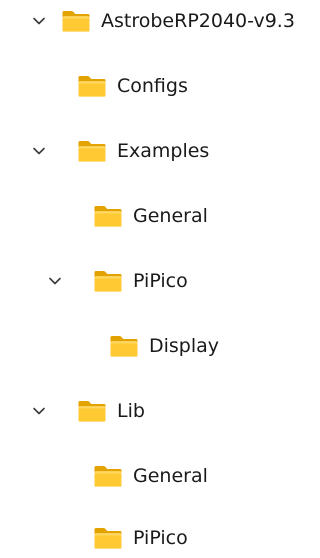 This screenshot has height=558, width=320. I want to click on tree-item-label: AstrobeRP2040-v9.3, so click(198, 21).